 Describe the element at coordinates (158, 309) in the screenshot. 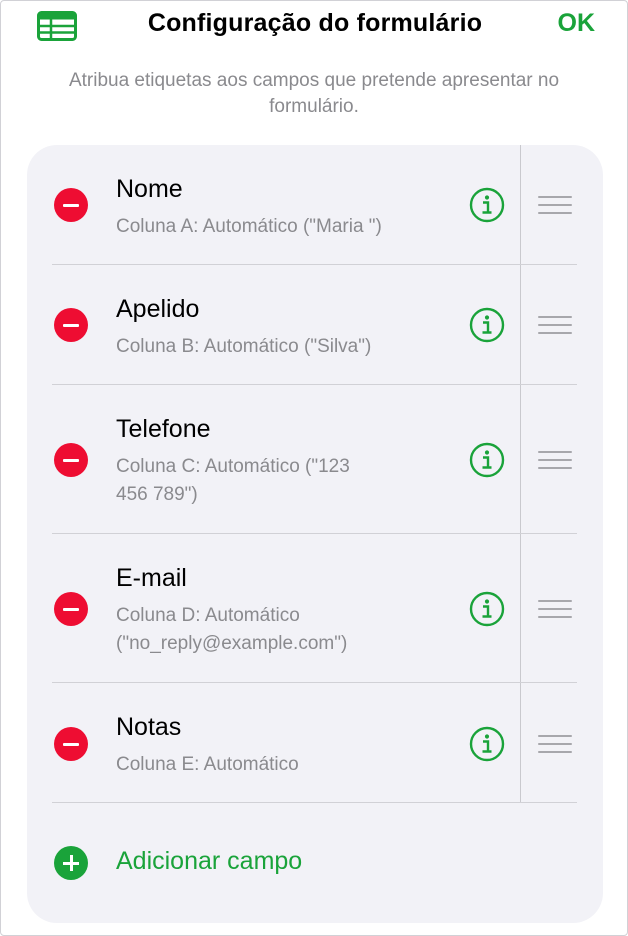

I see `field-name: Apelido` at that location.